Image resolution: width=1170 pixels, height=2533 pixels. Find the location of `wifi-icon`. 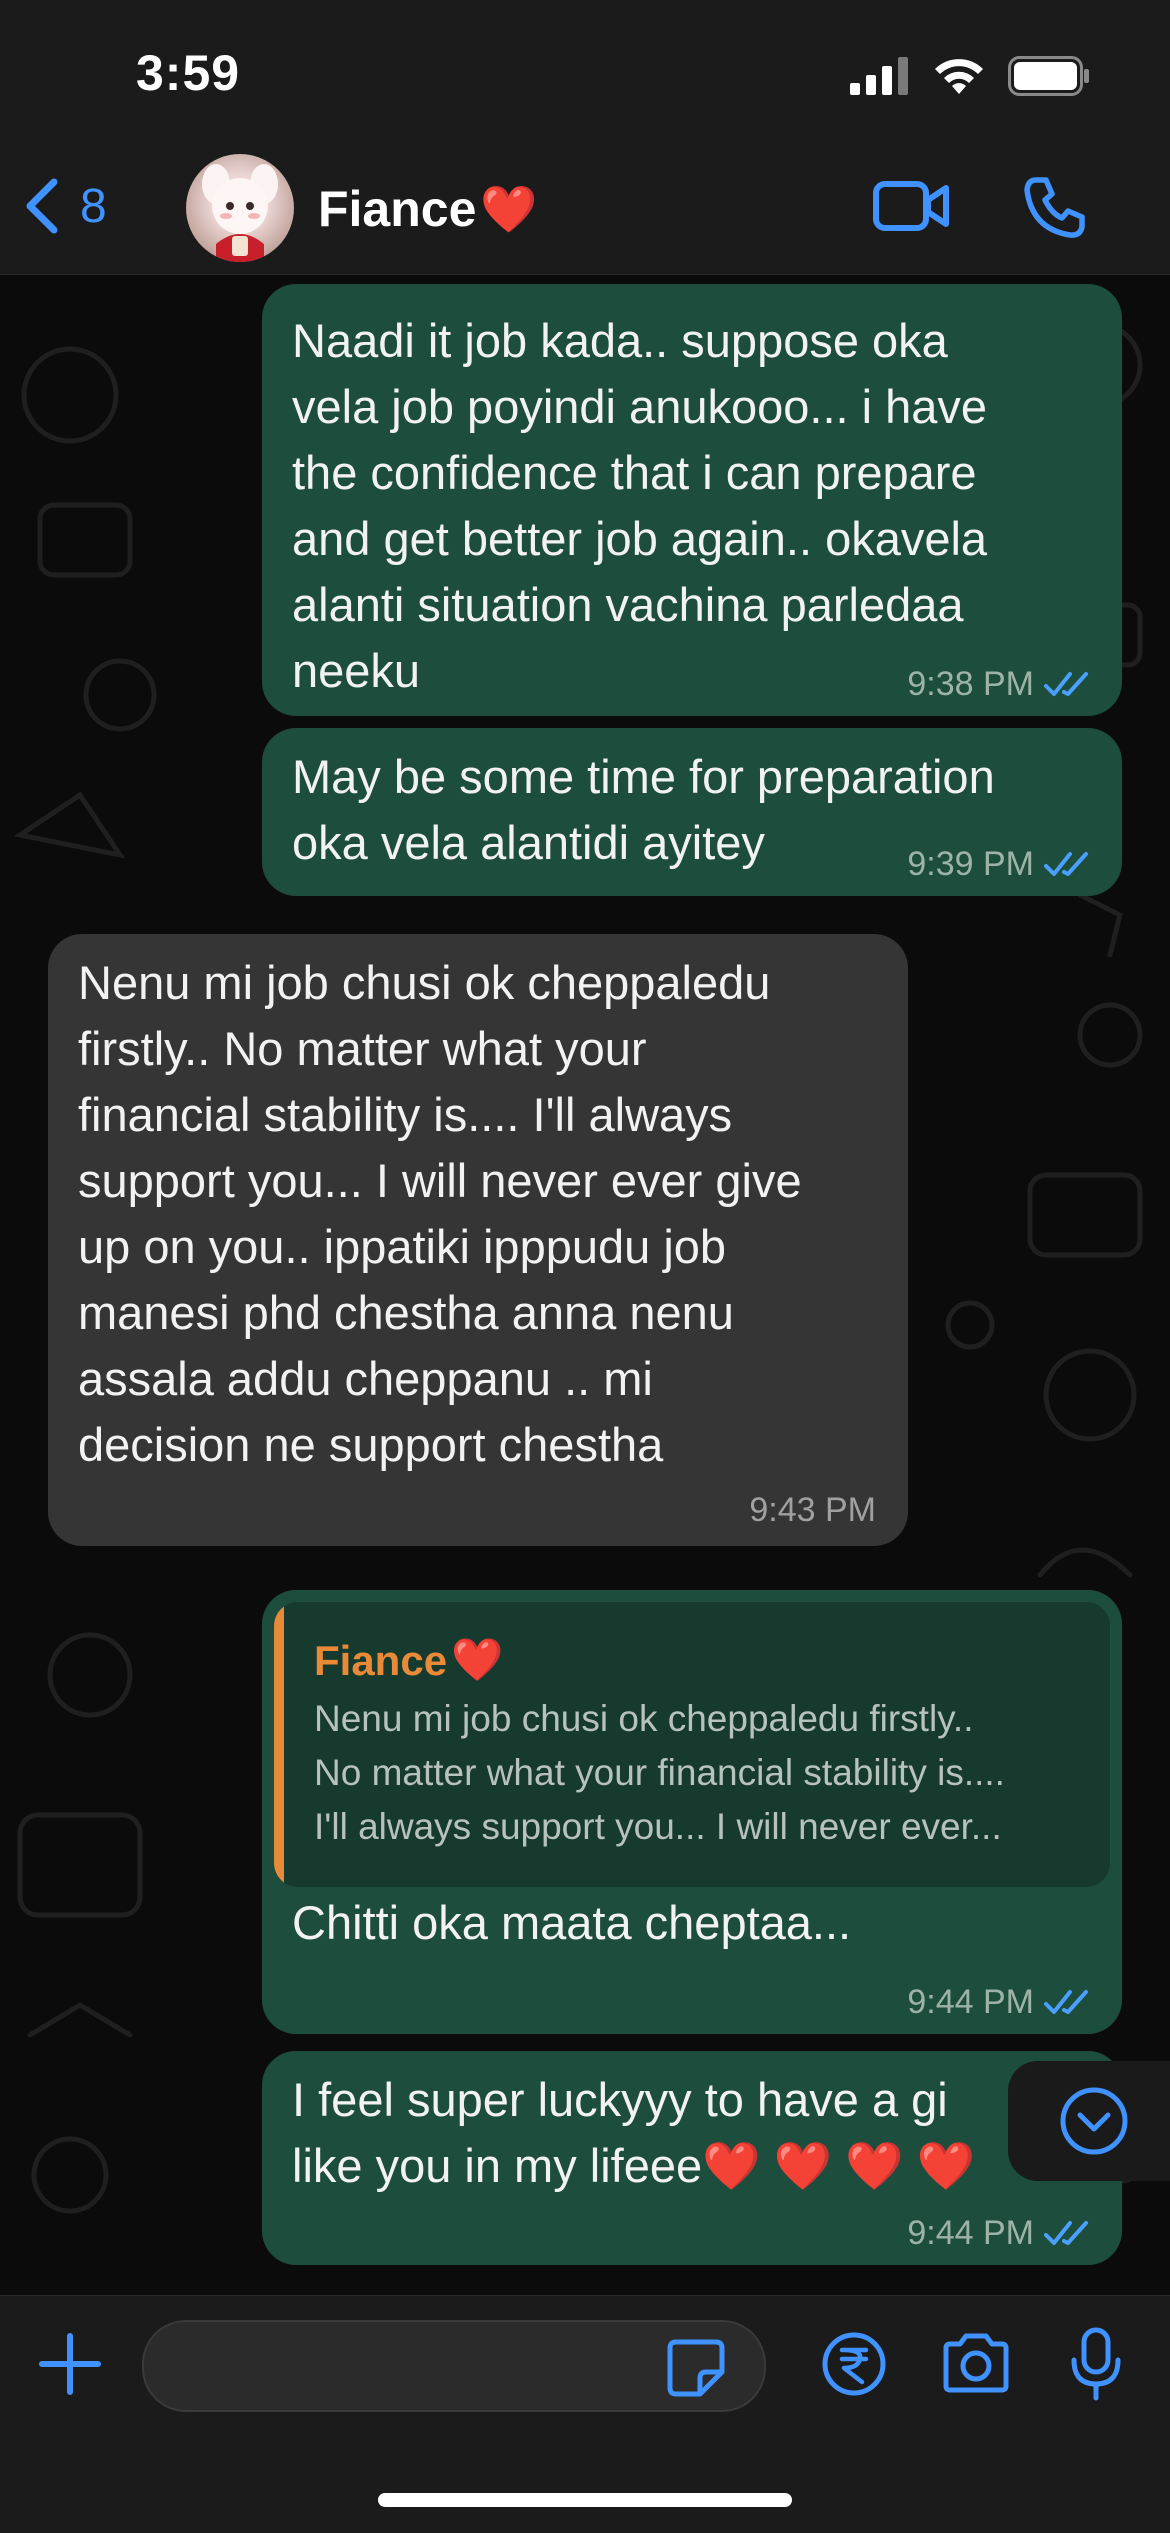

wifi-icon is located at coordinates (959, 76).